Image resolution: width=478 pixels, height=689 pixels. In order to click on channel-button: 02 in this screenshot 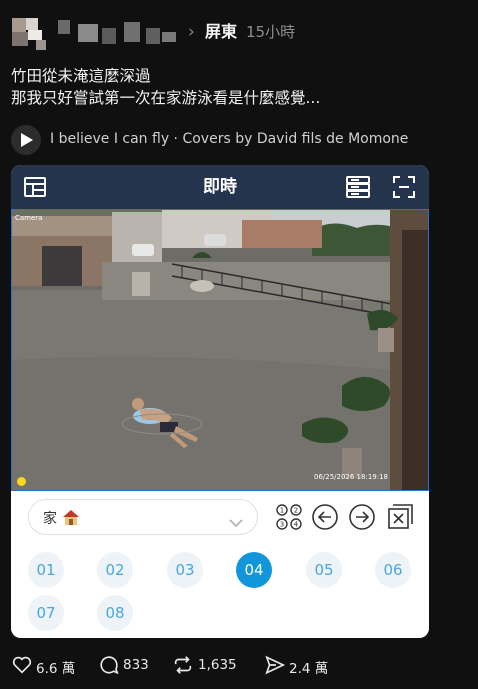, I will do `click(115, 570)`.